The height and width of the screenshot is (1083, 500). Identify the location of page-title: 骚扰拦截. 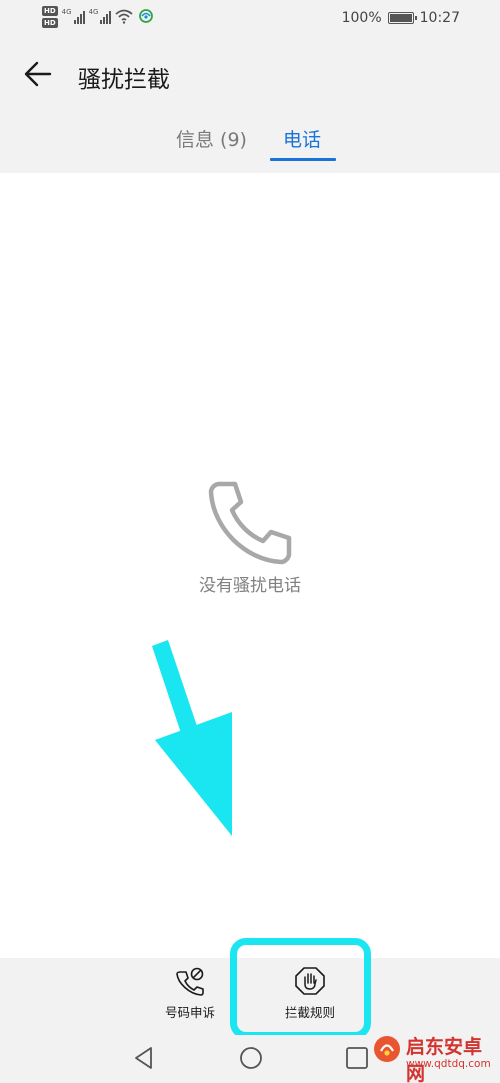
(124, 80).